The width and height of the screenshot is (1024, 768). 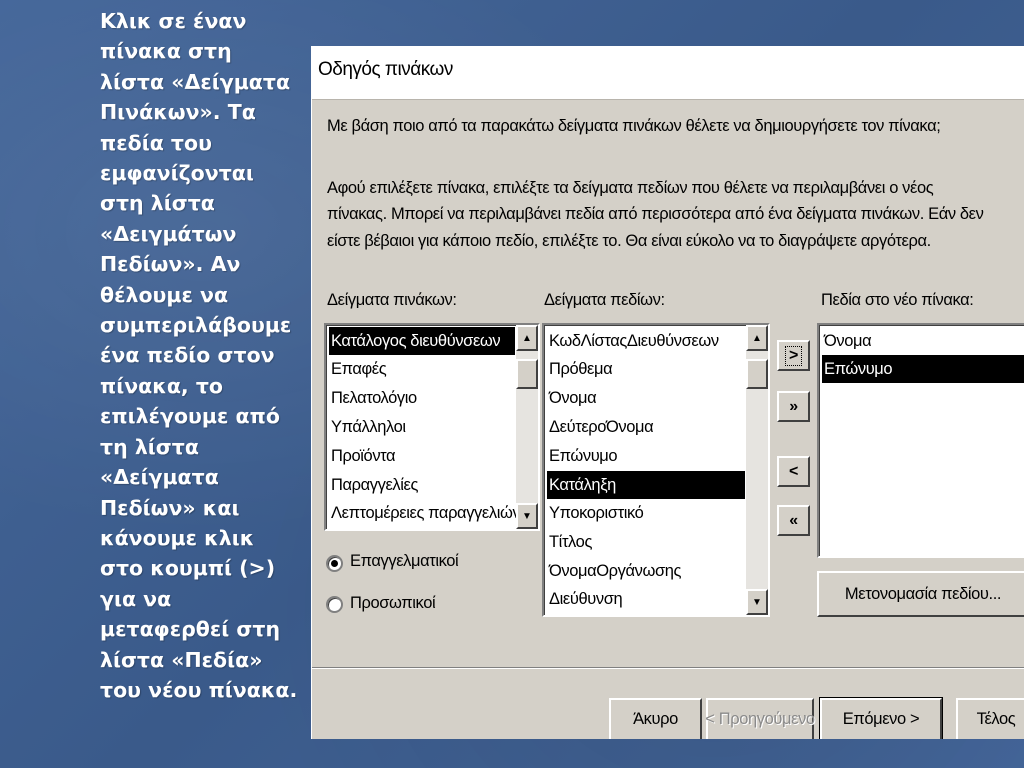 I want to click on list-item: Κατάλογος διευθύνσεων, so click(x=422, y=341).